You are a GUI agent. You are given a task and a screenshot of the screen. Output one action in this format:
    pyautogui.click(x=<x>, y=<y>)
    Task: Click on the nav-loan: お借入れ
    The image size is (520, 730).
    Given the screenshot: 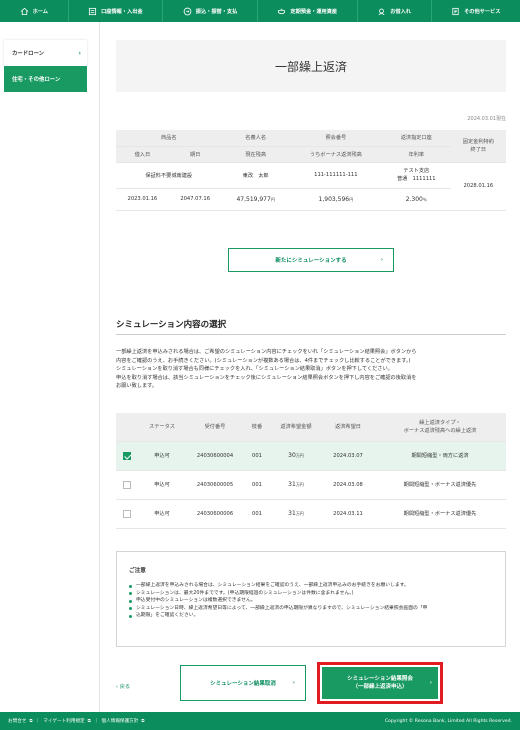 What is the action you would take?
    pyautogui.click(x=395, y=11)
    